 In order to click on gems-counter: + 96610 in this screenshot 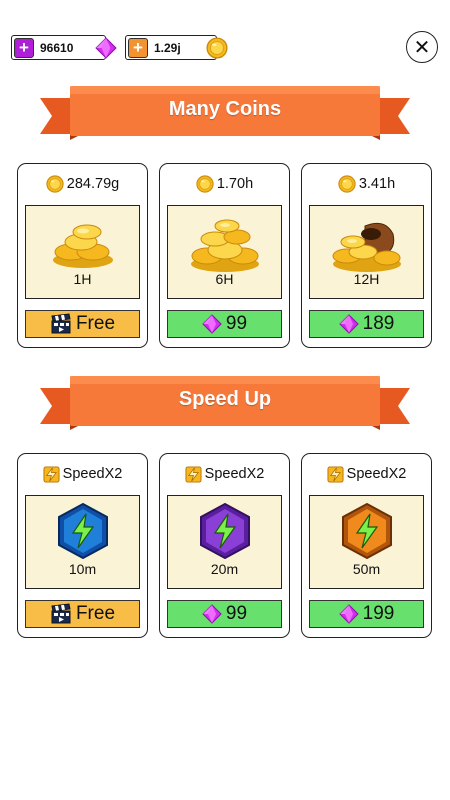, I will do `click(58, 47)`.